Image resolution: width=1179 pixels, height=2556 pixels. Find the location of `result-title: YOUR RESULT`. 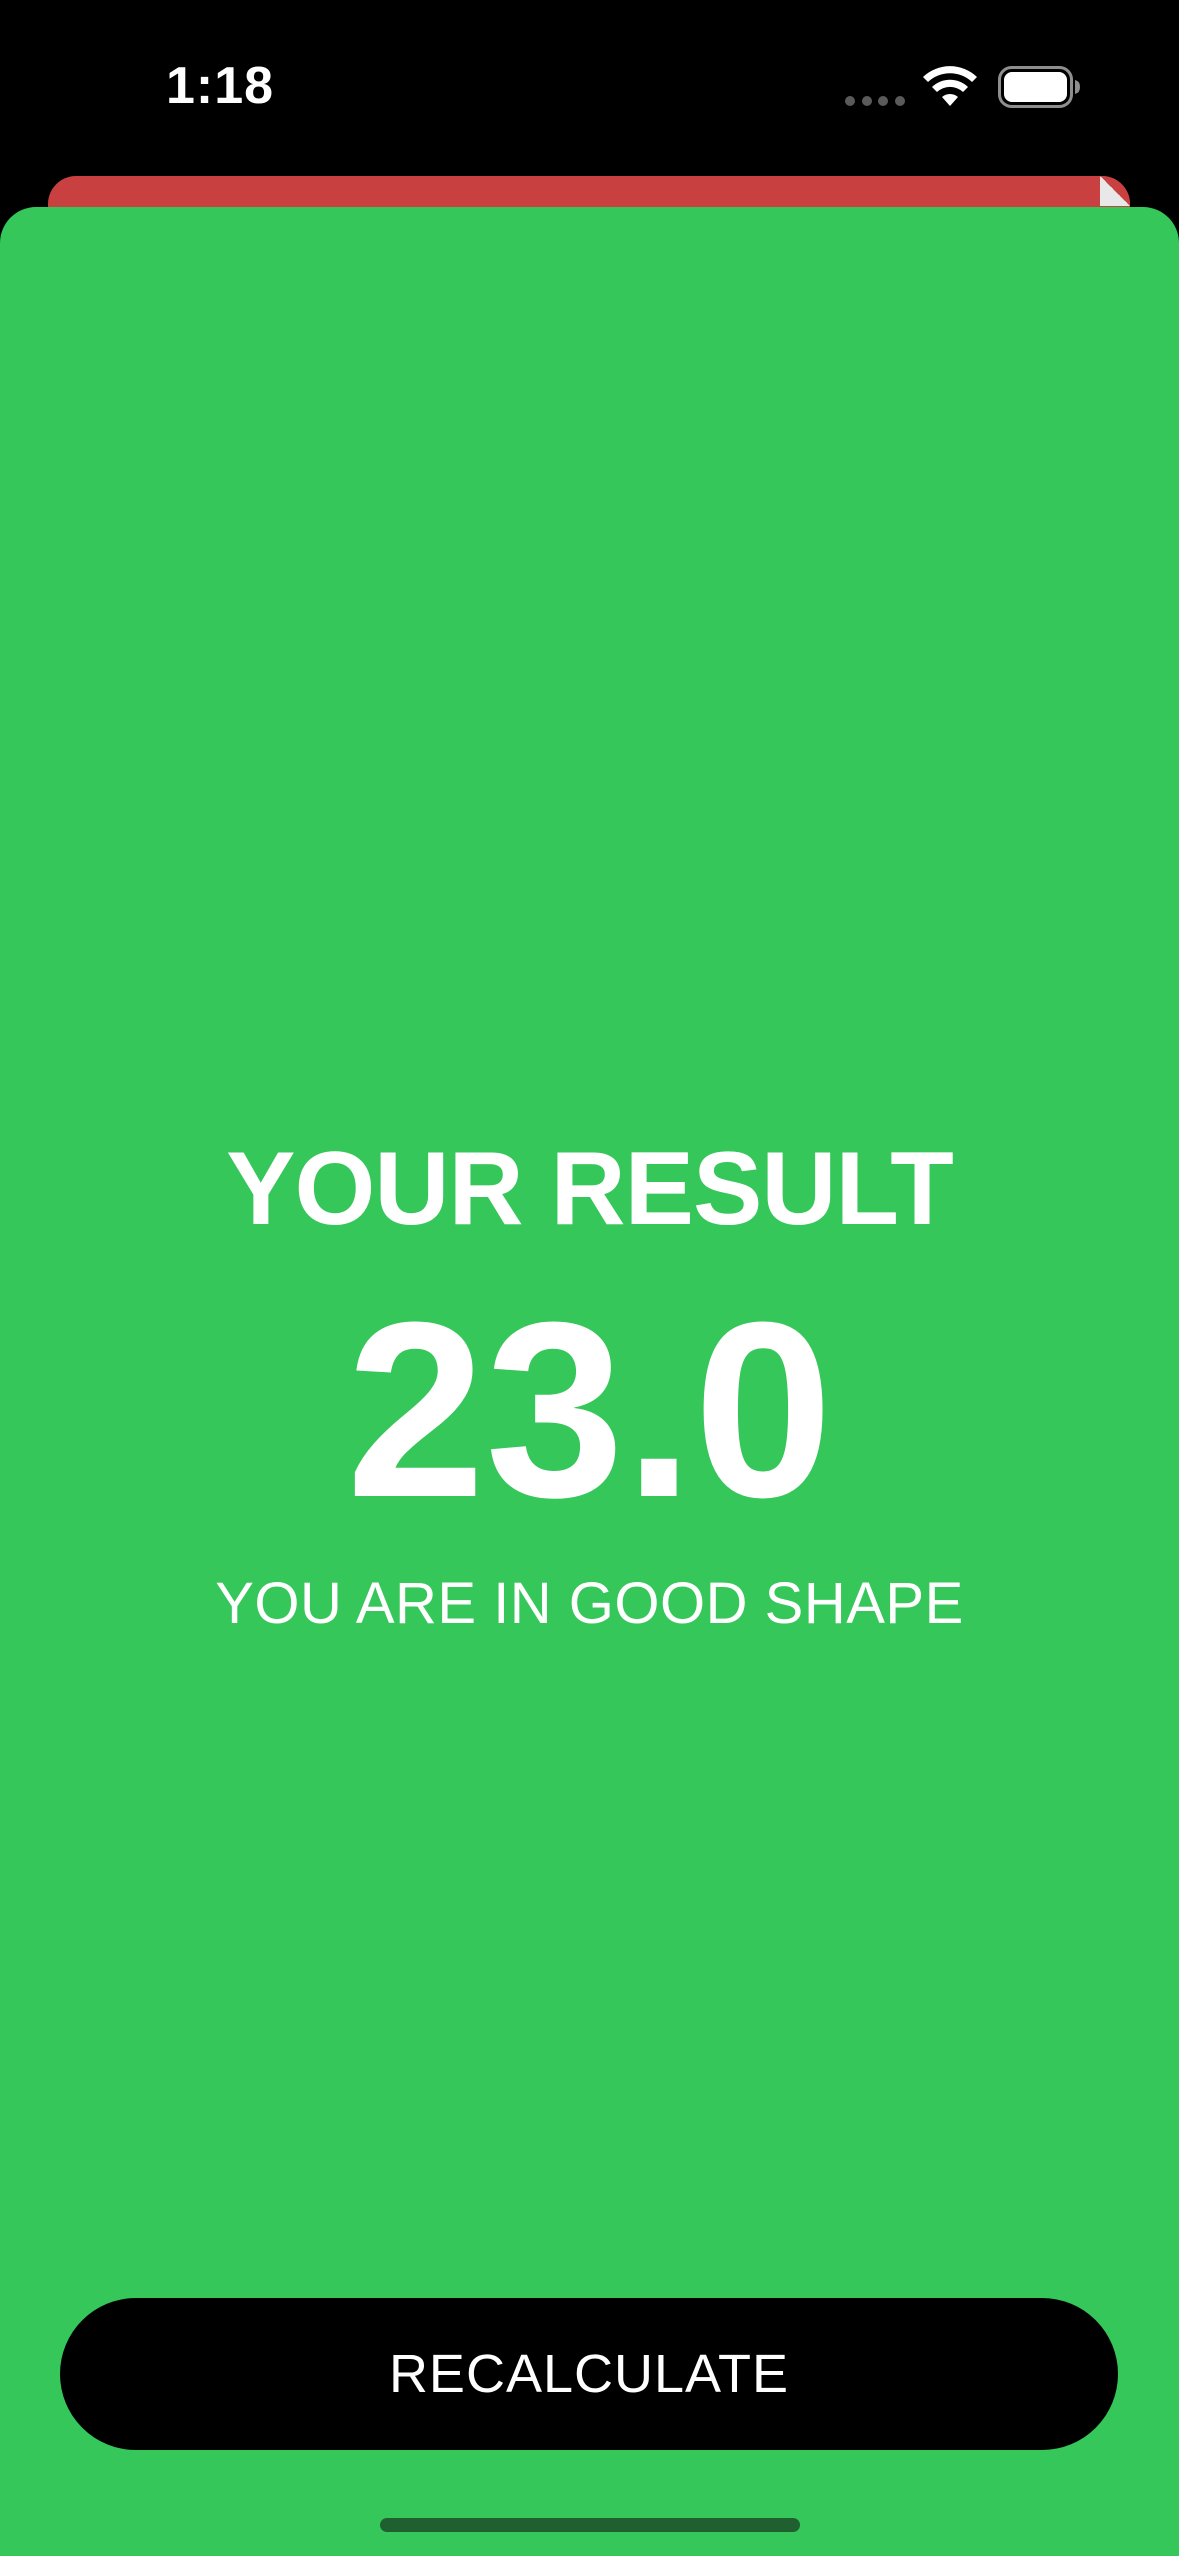

result-title: YOUR RESULT is located at coordinates (590, 1189).